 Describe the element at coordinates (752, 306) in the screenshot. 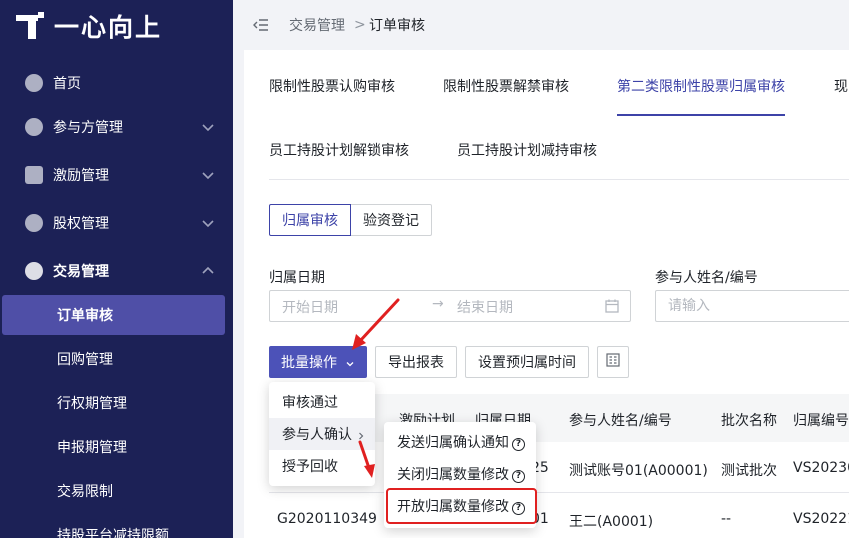

I see `participant-search-input` at that location.